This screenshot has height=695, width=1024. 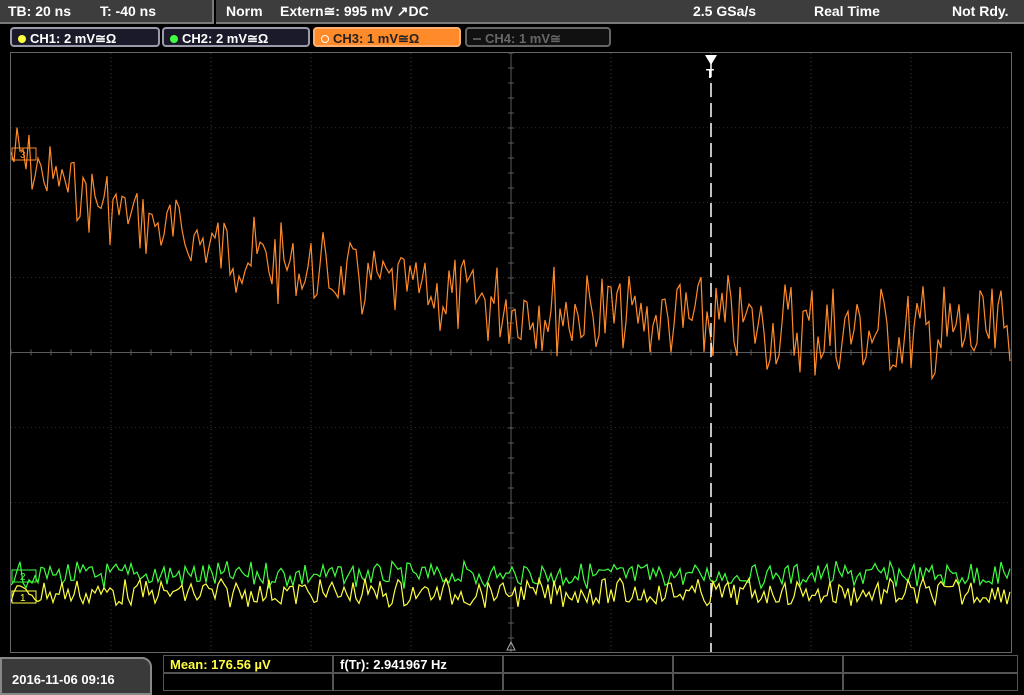 I want to click on trigger-time-label: T: -40 ns, so click(x=128, y=11).